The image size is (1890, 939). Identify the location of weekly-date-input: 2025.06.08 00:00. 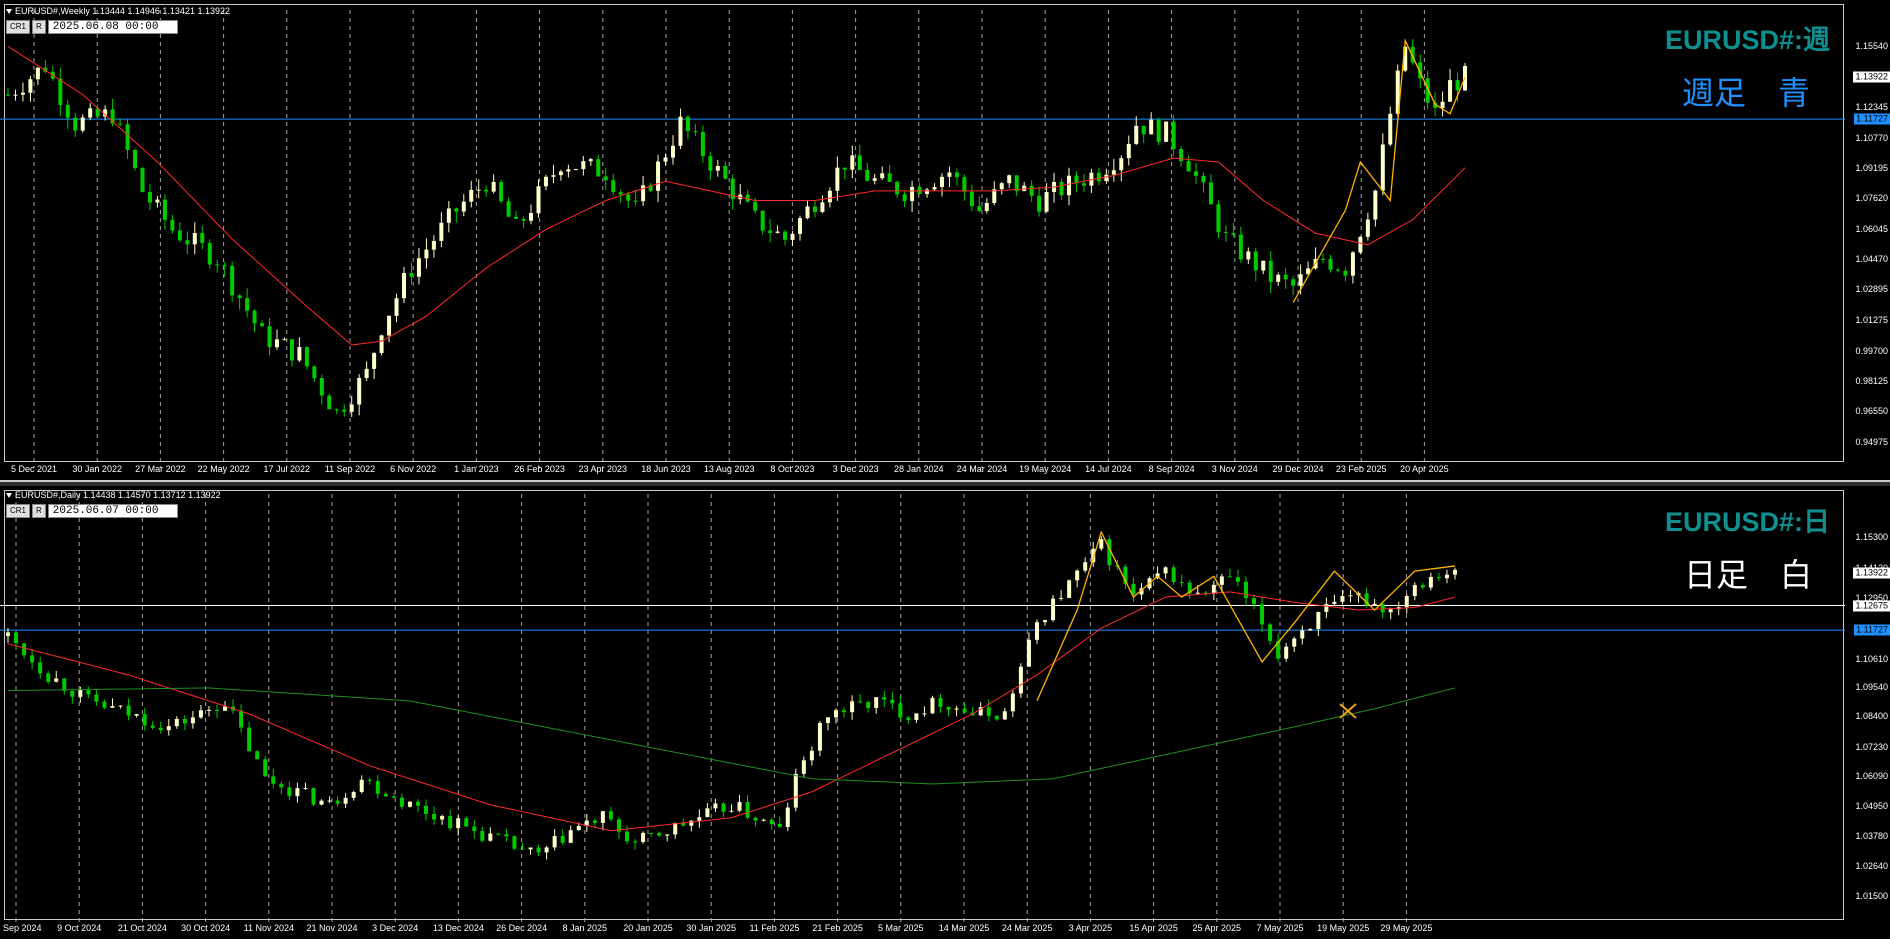
(112, 27).